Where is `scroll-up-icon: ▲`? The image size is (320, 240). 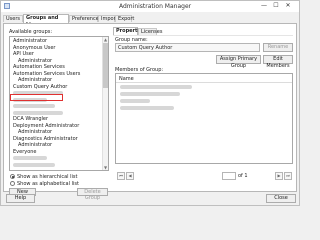 scroll-up-icon: ▲ is located at coordinates (105, 39).